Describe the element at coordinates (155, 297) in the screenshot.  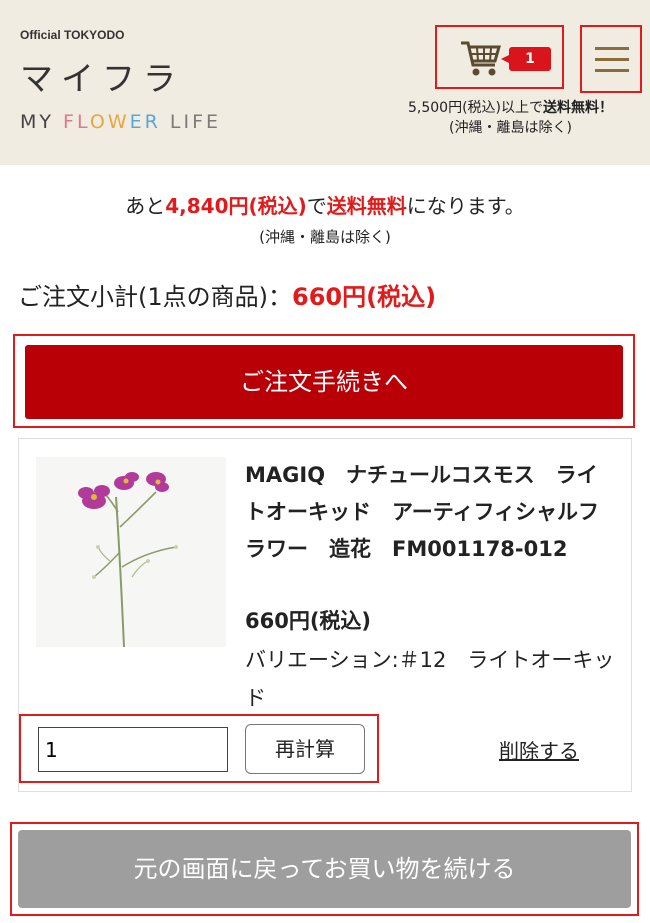
I see `subtotal-label: ご注文小計(1点の商品)：` at that location.